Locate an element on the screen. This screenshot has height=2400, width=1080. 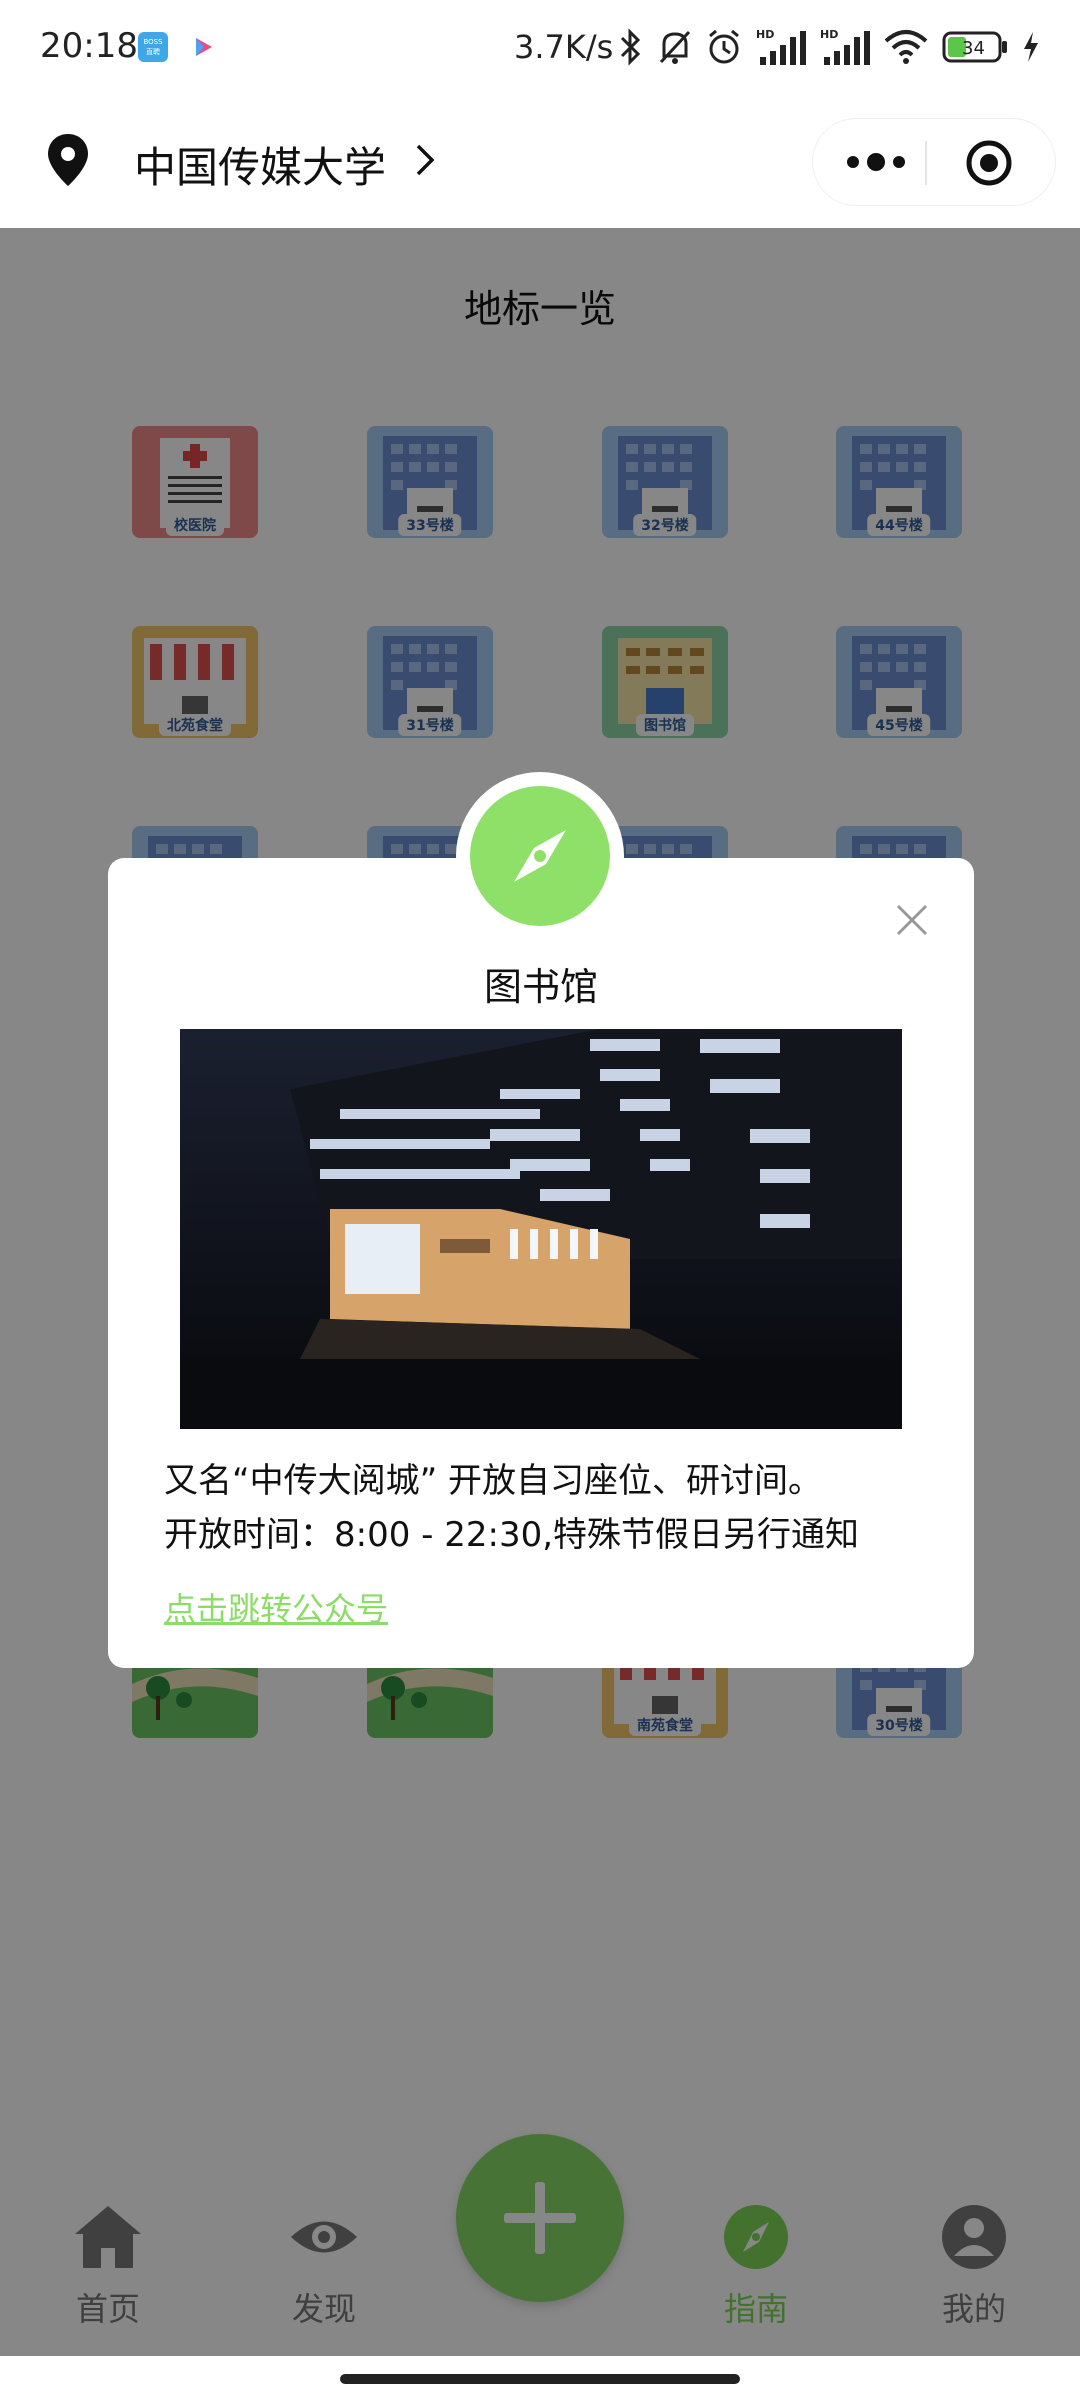
campus-selector: 中国传媒大学 is located at coordinates (260, 164).